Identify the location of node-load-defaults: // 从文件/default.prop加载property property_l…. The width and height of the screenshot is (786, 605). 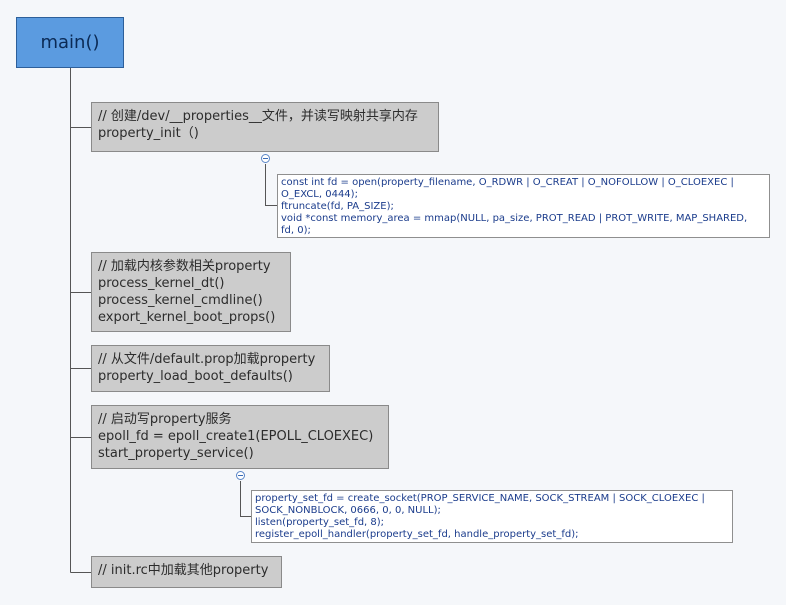
(210, 368).